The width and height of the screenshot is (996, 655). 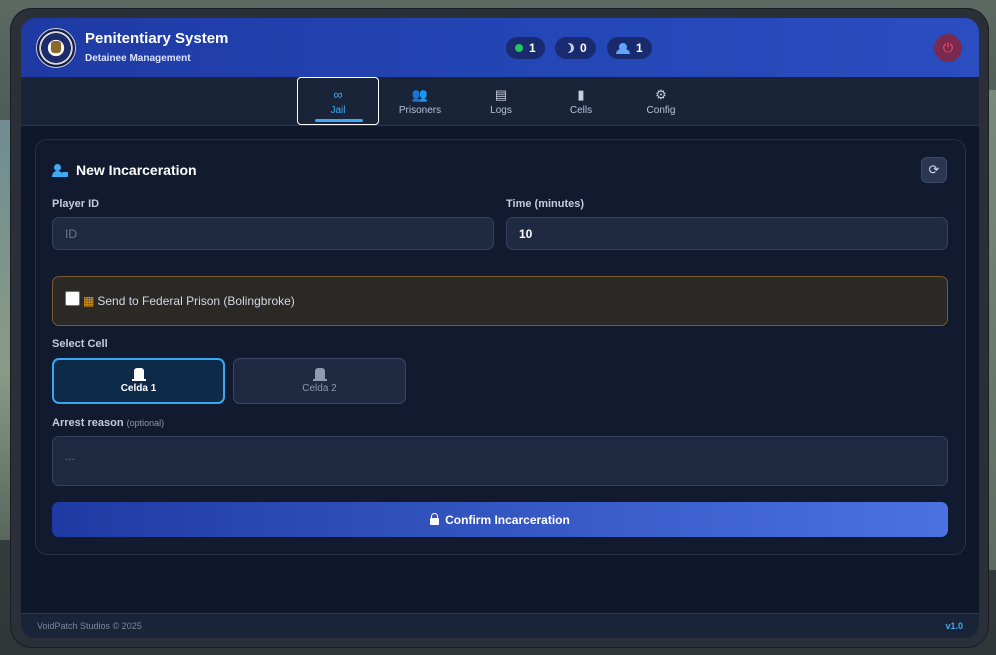 I want to click on footer: VoidPatch Studios © 2025 v1.0, so click(x=500, y=625).